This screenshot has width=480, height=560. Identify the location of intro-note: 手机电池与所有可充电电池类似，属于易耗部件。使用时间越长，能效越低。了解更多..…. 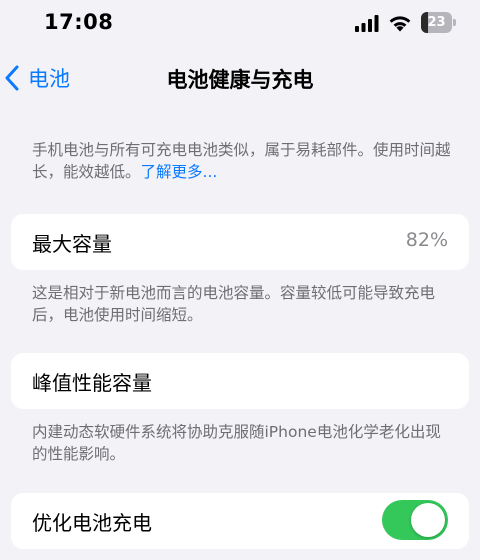
(242, 161).